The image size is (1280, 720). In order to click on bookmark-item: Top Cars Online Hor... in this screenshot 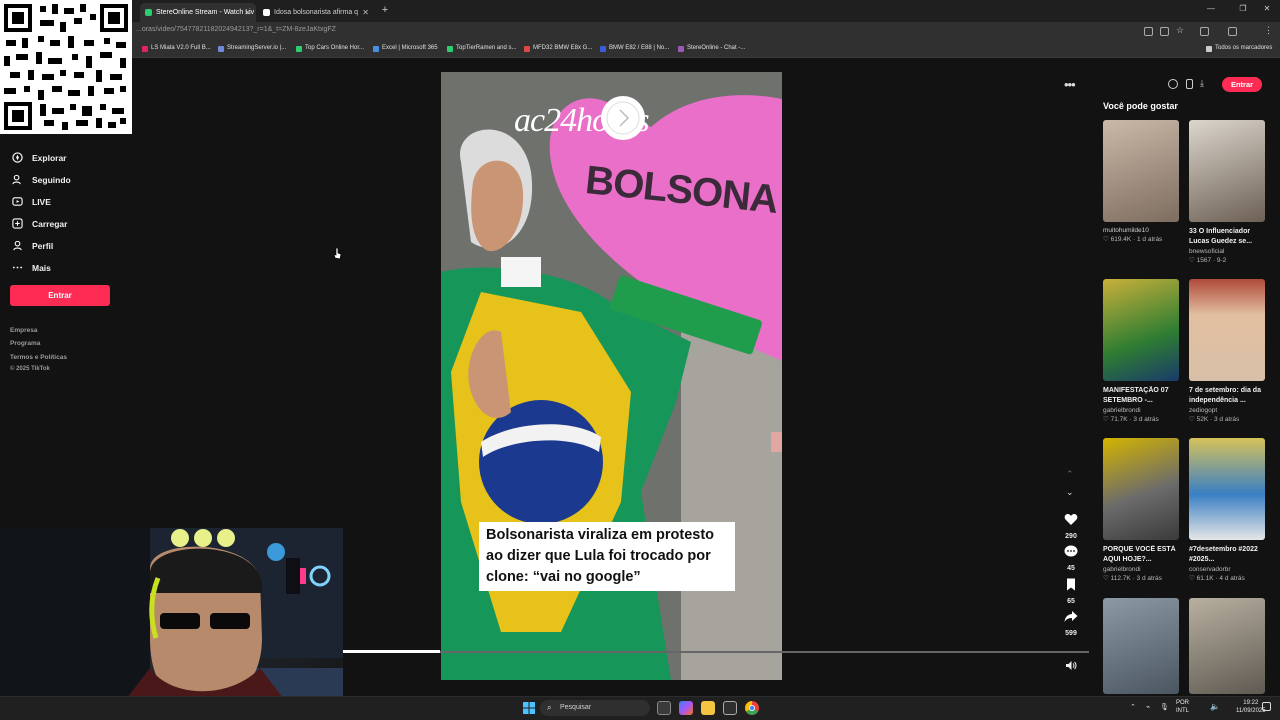, I will do `click(330, 48)`.